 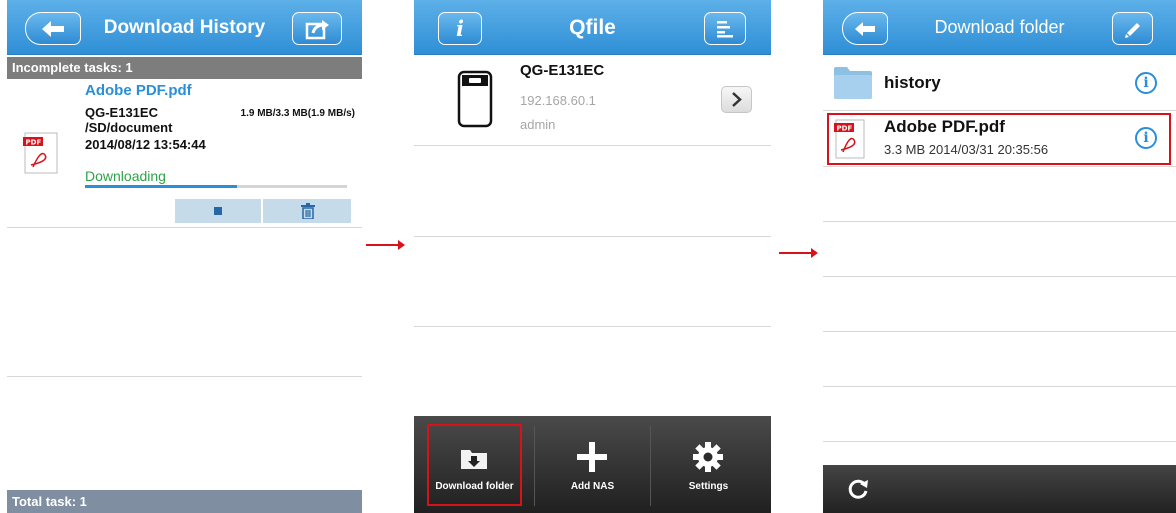 I want to click on stop-icon, so click(x=218, y=211).